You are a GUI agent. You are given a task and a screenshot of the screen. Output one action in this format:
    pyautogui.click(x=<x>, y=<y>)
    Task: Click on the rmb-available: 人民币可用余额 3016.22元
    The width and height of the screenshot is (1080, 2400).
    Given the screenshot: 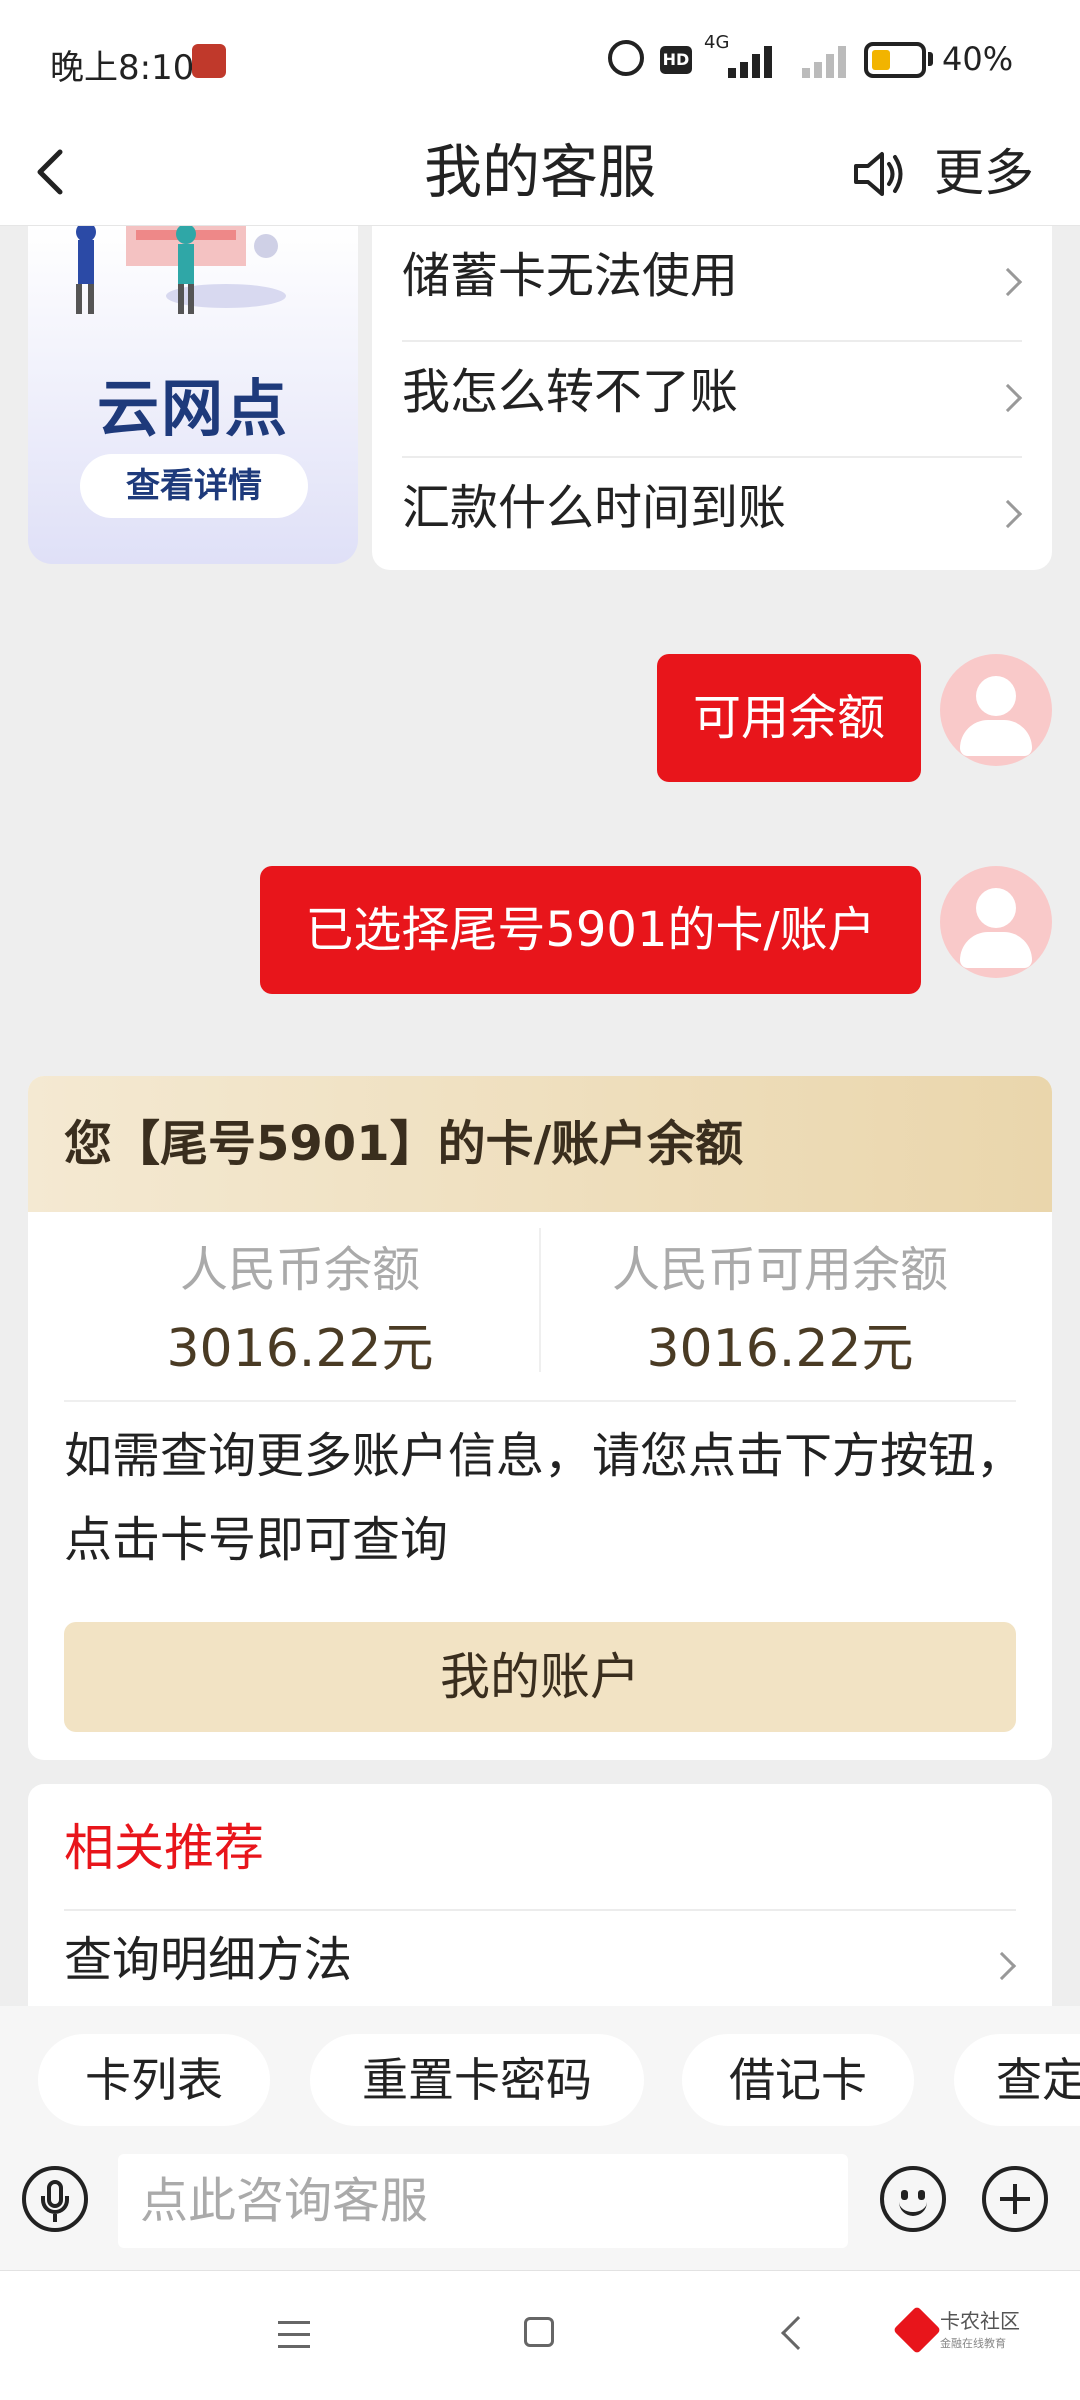 What is the action you would take?
    pyautogui.click(x=780, y=1312)
    